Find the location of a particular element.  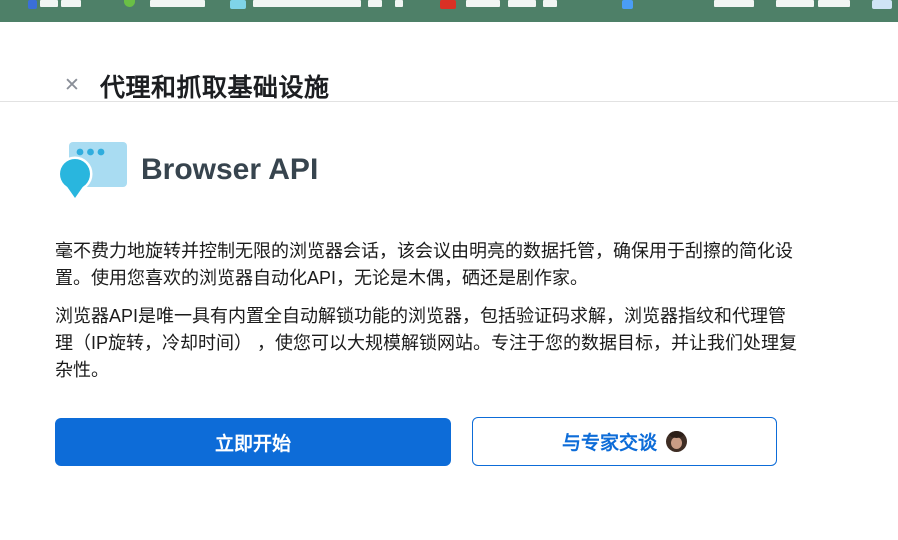

get-started-button: 立即开始 is located at coordinates (253, 442).